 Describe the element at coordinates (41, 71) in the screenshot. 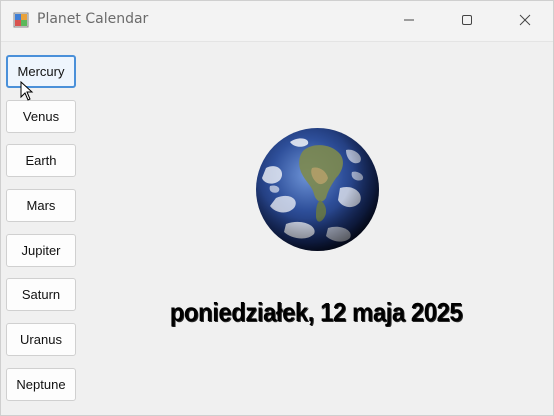

I see `mercury-button: Mercury` at that location.